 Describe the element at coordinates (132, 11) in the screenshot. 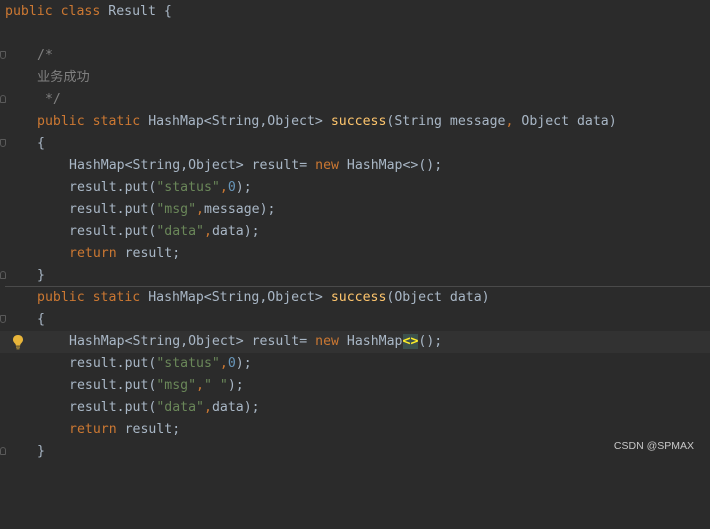

I see `class-name: Result` at that location.